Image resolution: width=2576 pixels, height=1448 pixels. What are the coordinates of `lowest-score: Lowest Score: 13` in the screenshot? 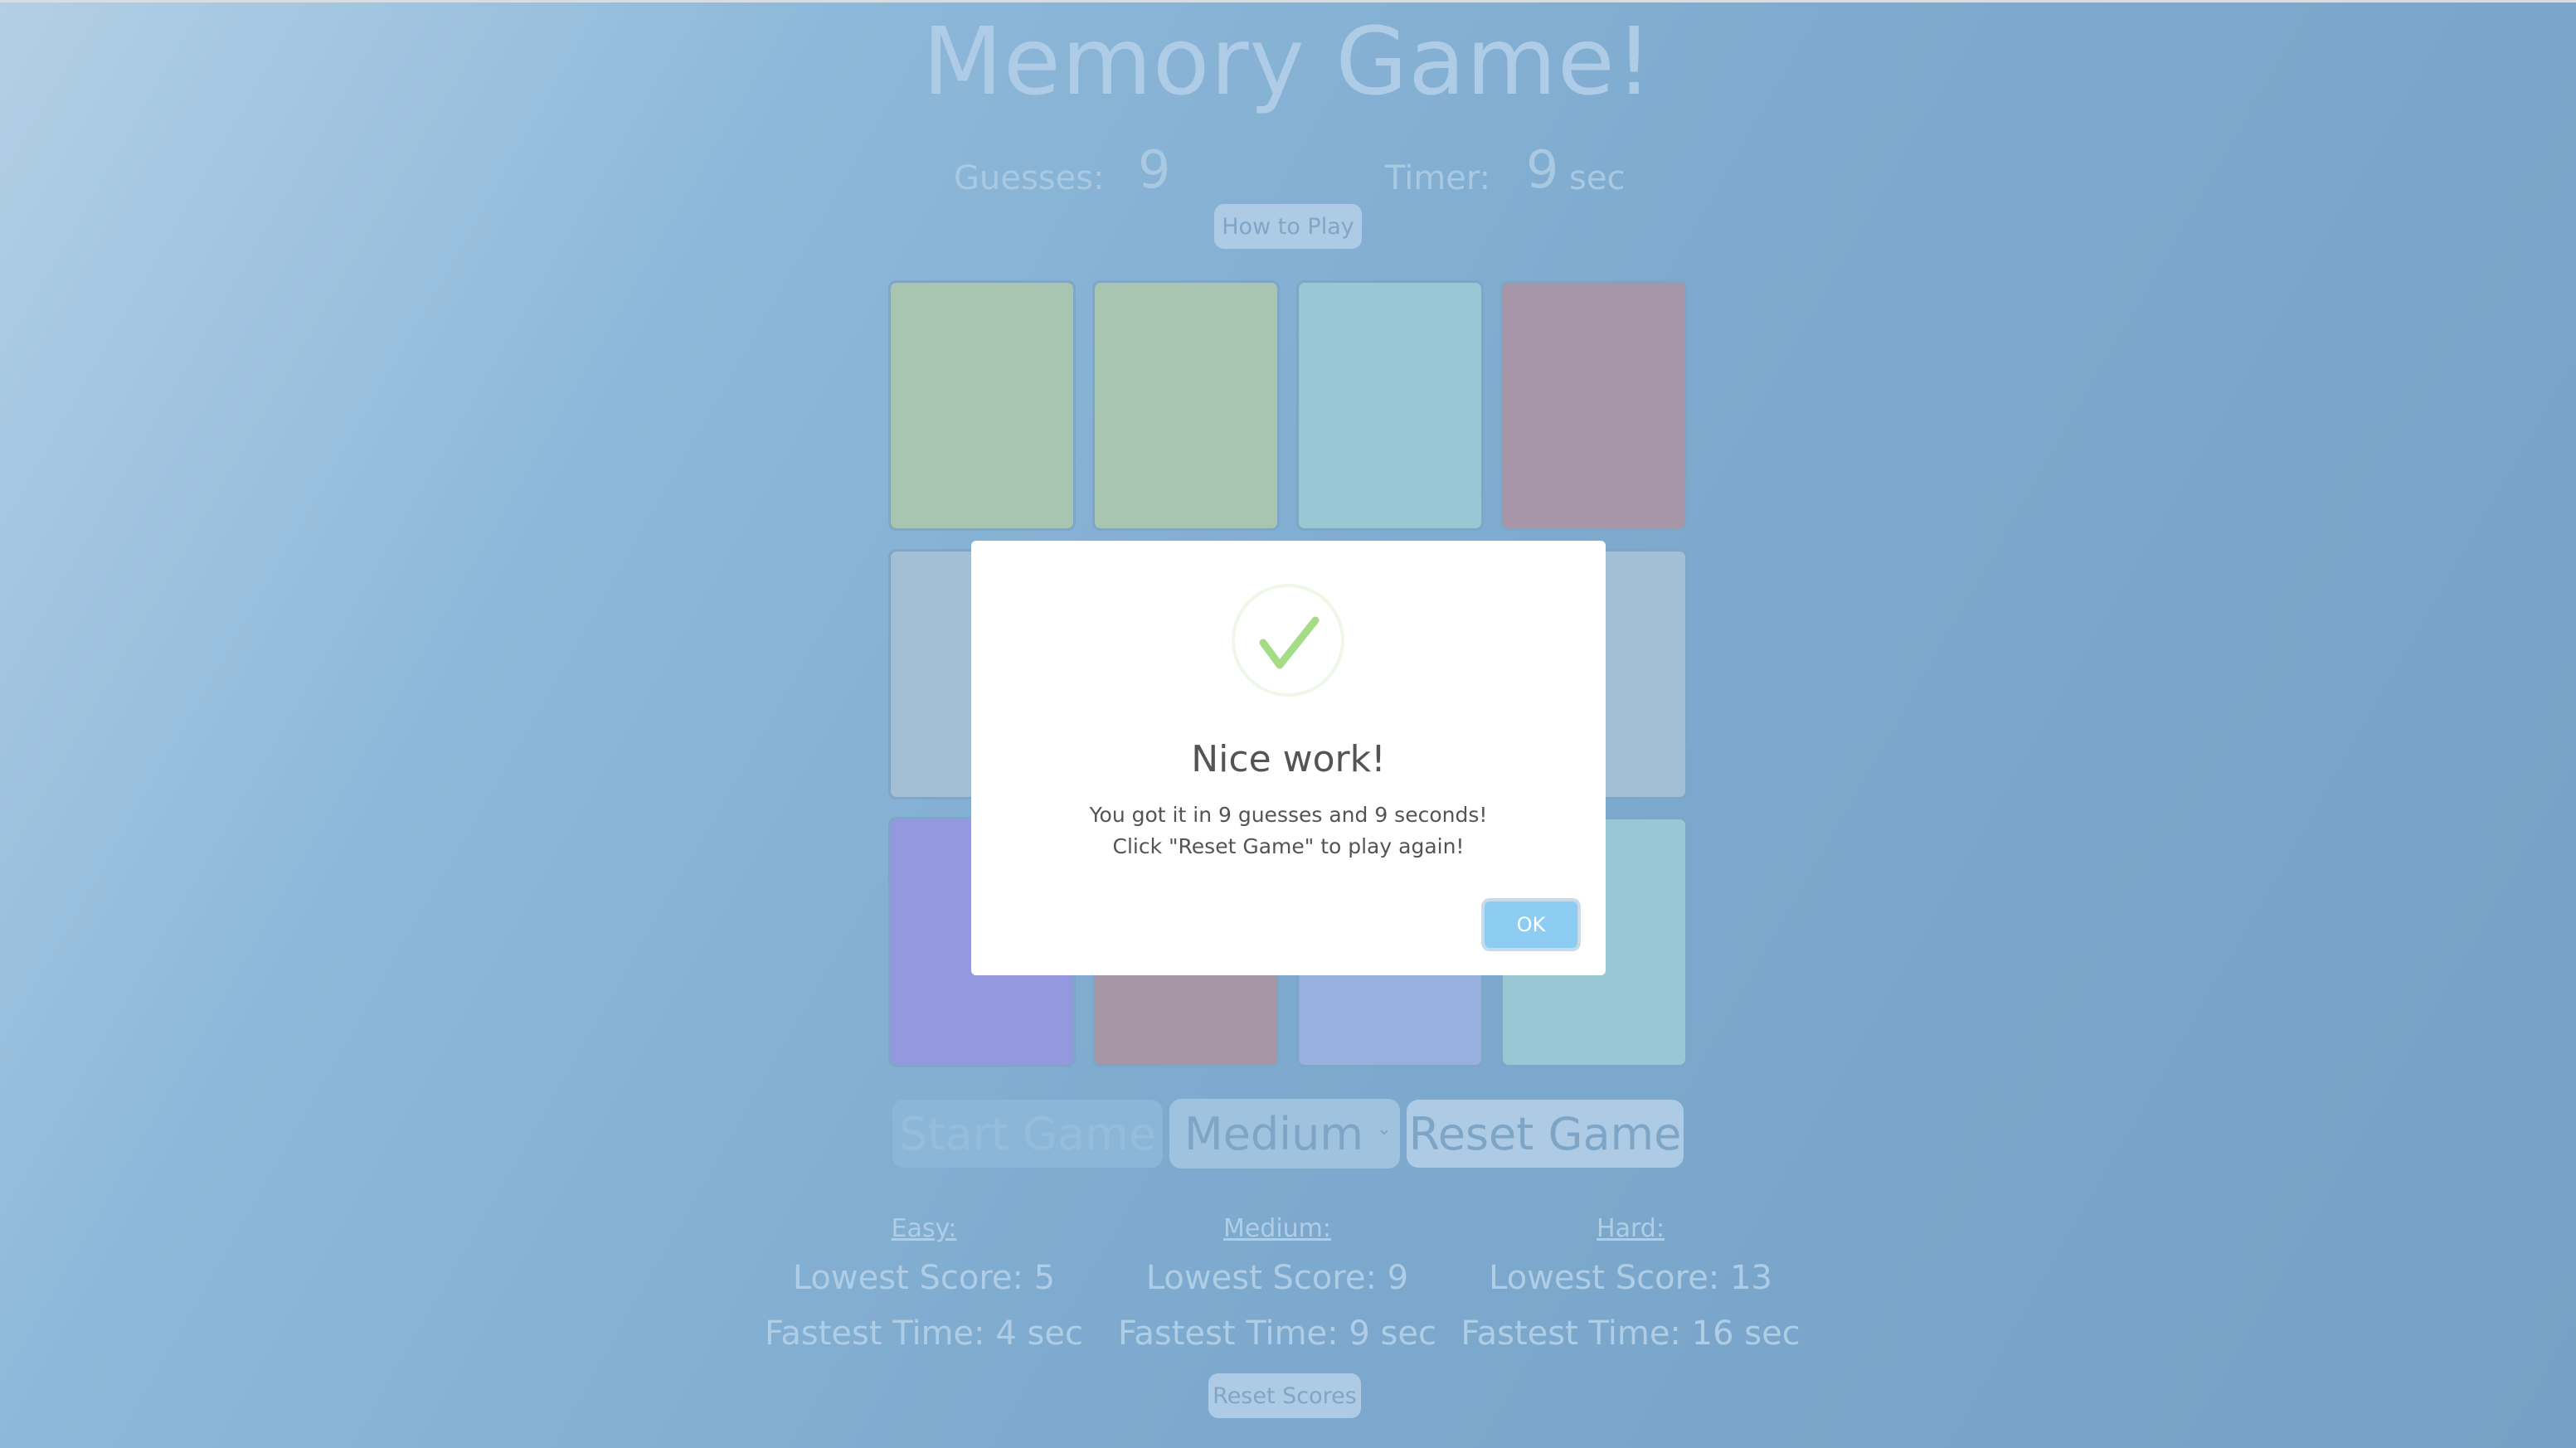 It's located at (1631, 1278).